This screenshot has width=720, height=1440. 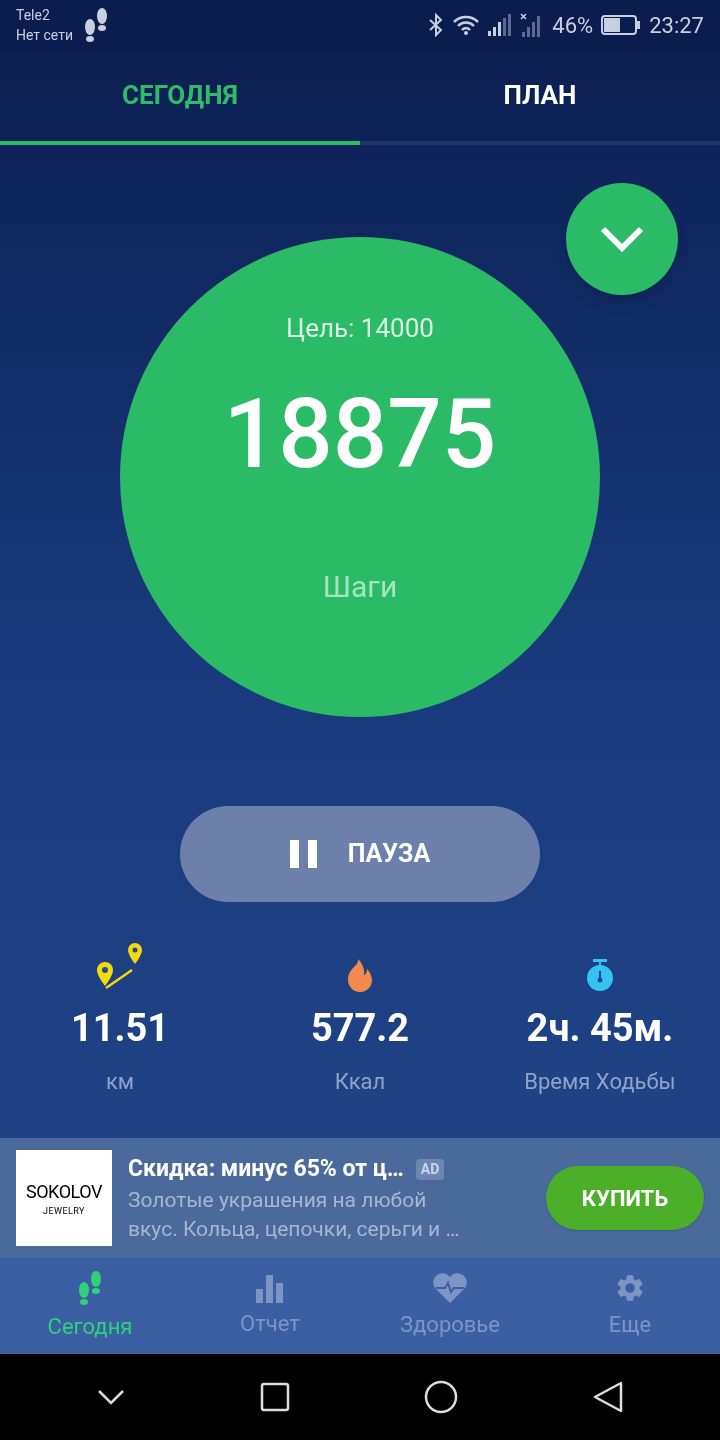 I want to click on tab: ПЛАН, so click(x=540, y=97).